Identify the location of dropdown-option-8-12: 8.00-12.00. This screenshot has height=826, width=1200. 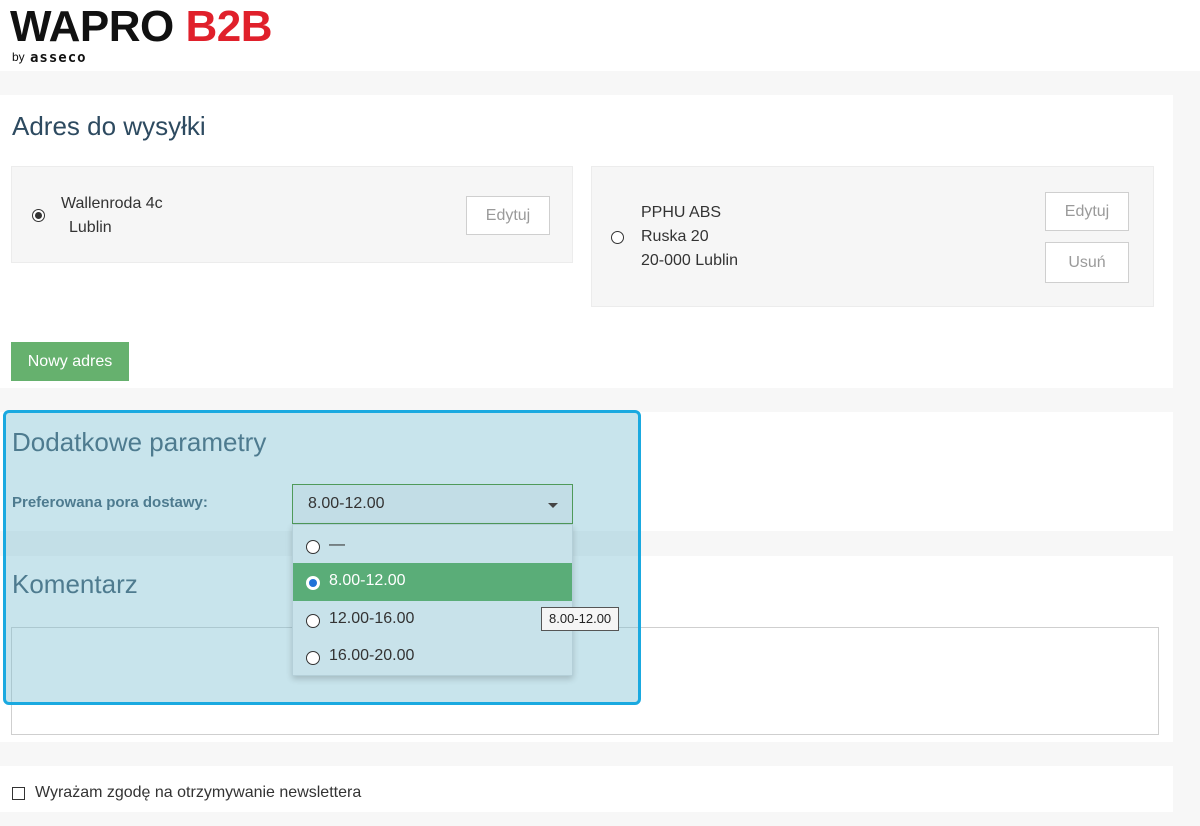
(432, 582).